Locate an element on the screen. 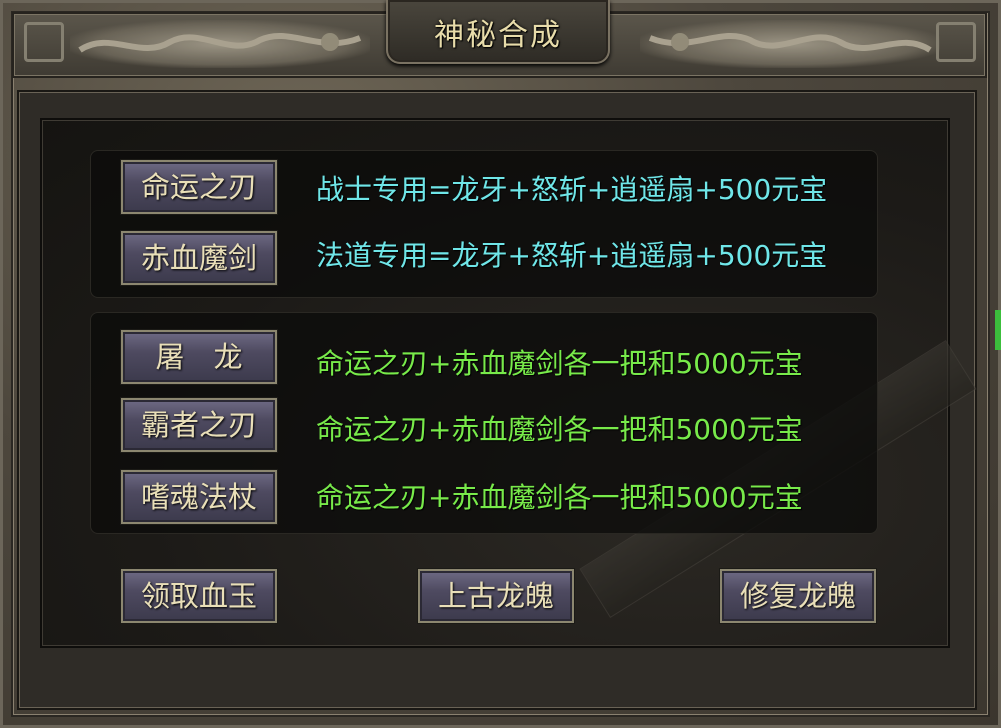 The width and height of the screenshot is (1001, 728). recipe-text-blood-sword: 法道专用=龙牙+怒斩+逍遥扇+500元宝 is located at coordinates (572, 255).